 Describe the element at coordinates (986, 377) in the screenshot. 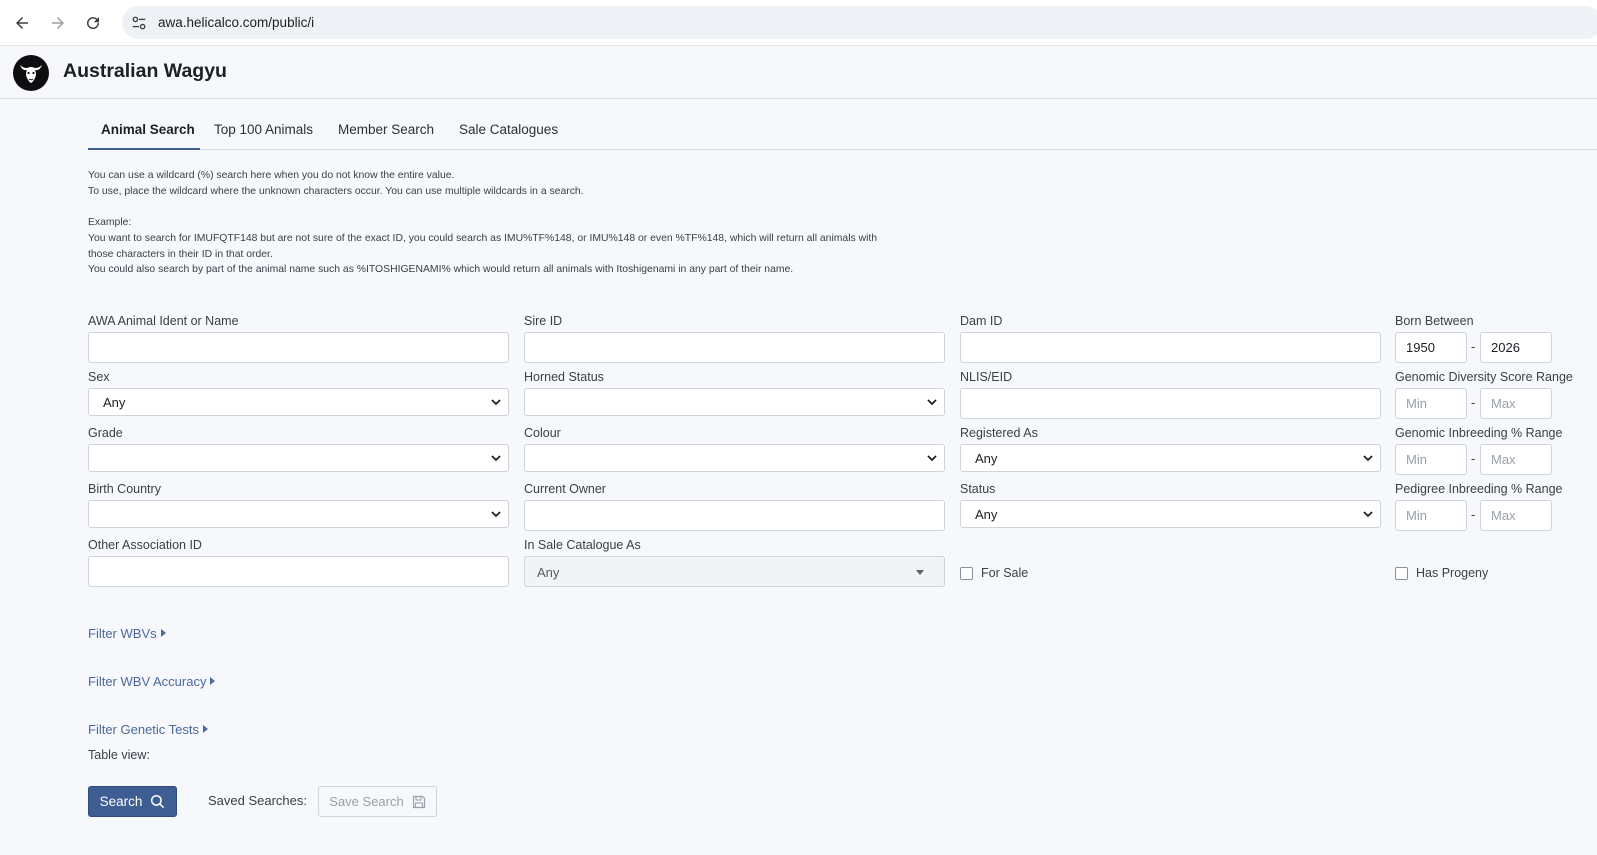

I see `nlis-eid-label: NLIS/EID` at that location.